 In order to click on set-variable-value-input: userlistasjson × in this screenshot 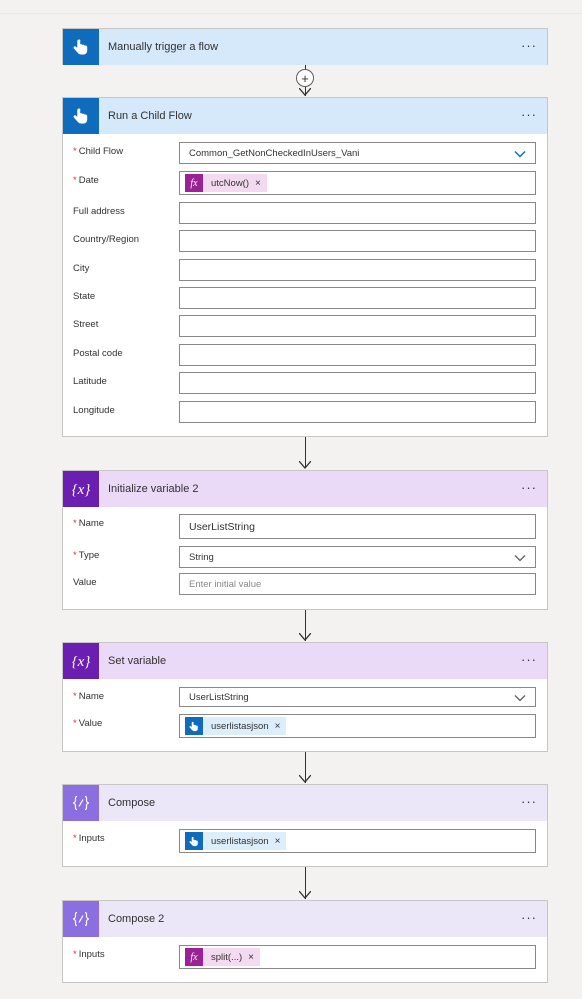, I will do `click(357, 726)`.